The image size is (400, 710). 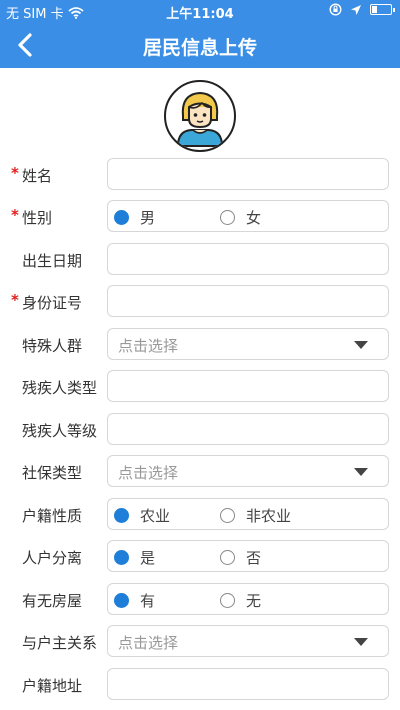 I want to click on social-security-select: 点击选择, so click(x=248, y=471).